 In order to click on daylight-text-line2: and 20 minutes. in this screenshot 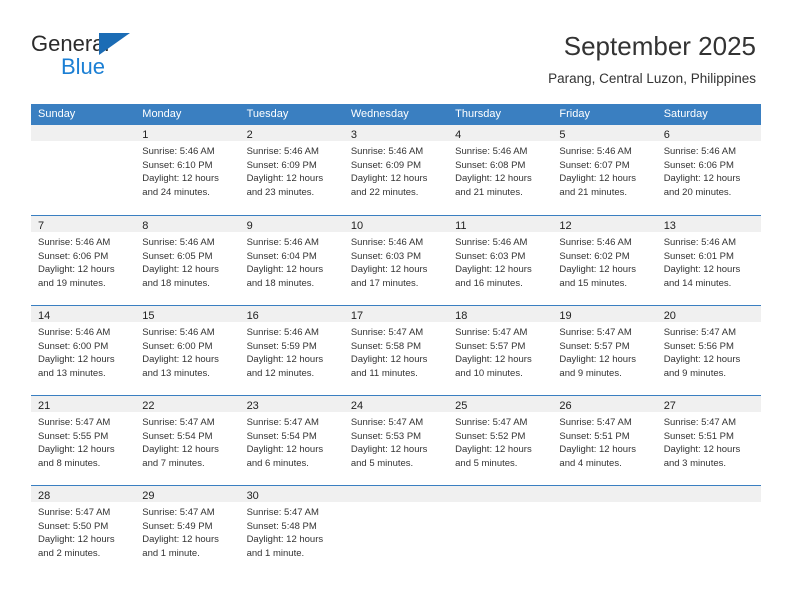, I will do `click(697, 192)`.